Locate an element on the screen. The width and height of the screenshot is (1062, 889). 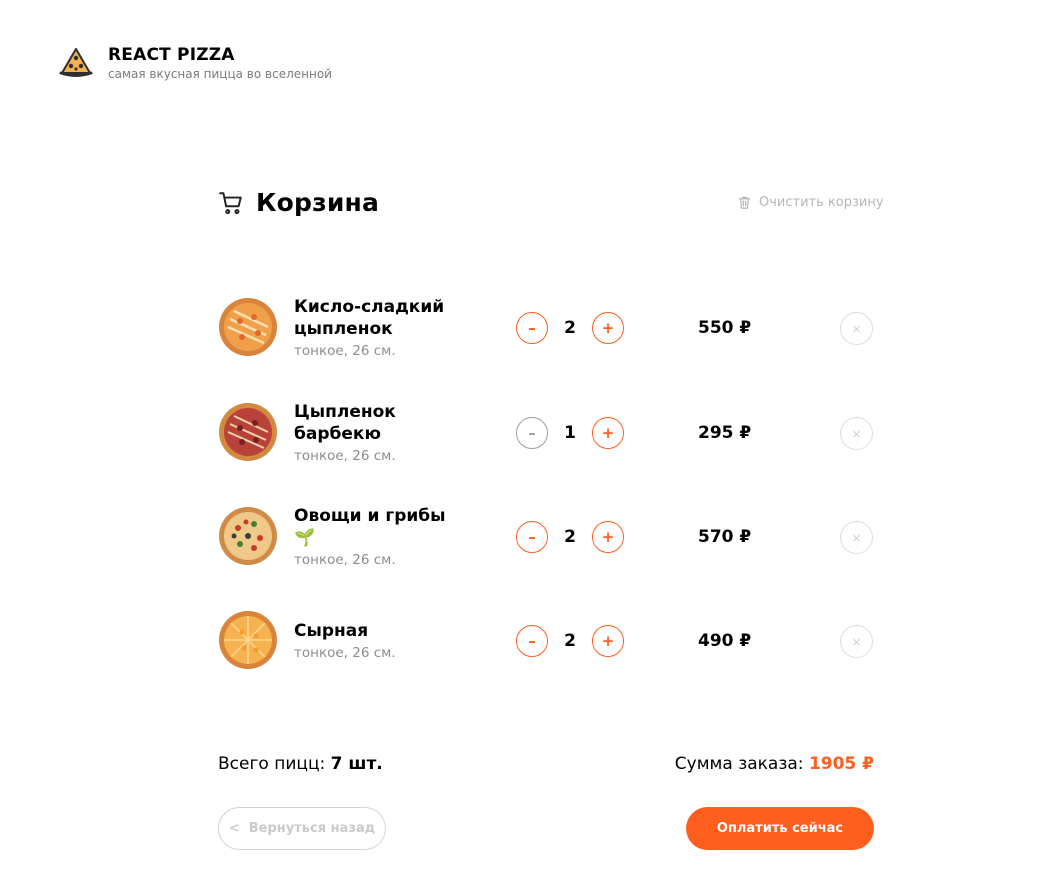
clear-cart-button: Очистить корзину is located at coordinates (810, 202).